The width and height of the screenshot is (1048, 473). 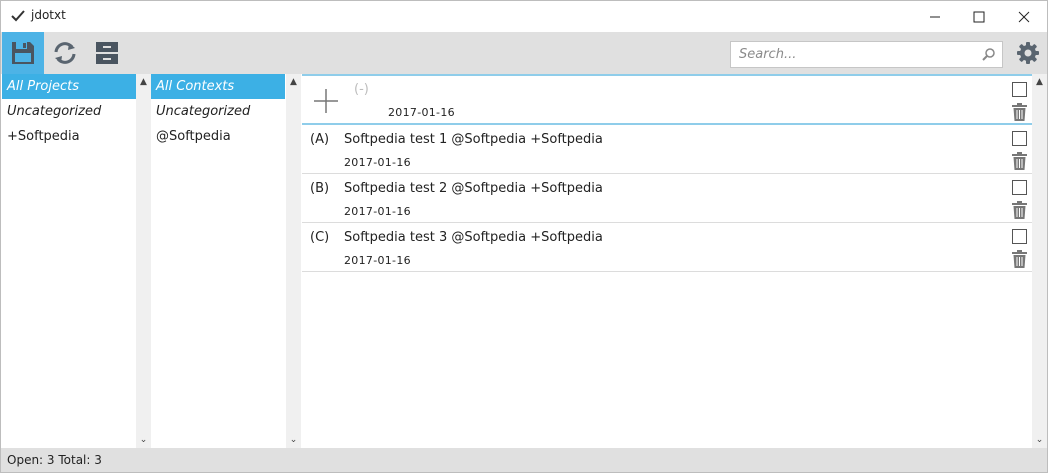 I want to click on contexts-scrollbar: ▲ ⌄, so click(x=293, y=261).